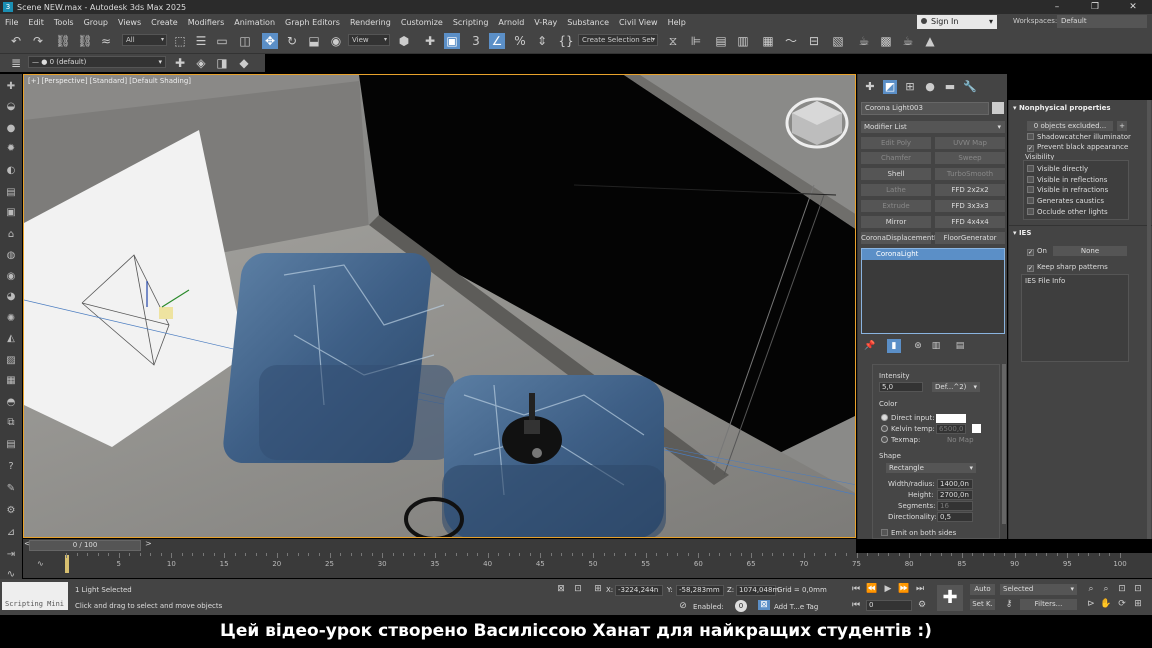 The width and height of the screenshot is (1152, 648). Describe the element at coordinates (430, 41) in the screenshot. I see `manipulate-icon: ✚` at that location.